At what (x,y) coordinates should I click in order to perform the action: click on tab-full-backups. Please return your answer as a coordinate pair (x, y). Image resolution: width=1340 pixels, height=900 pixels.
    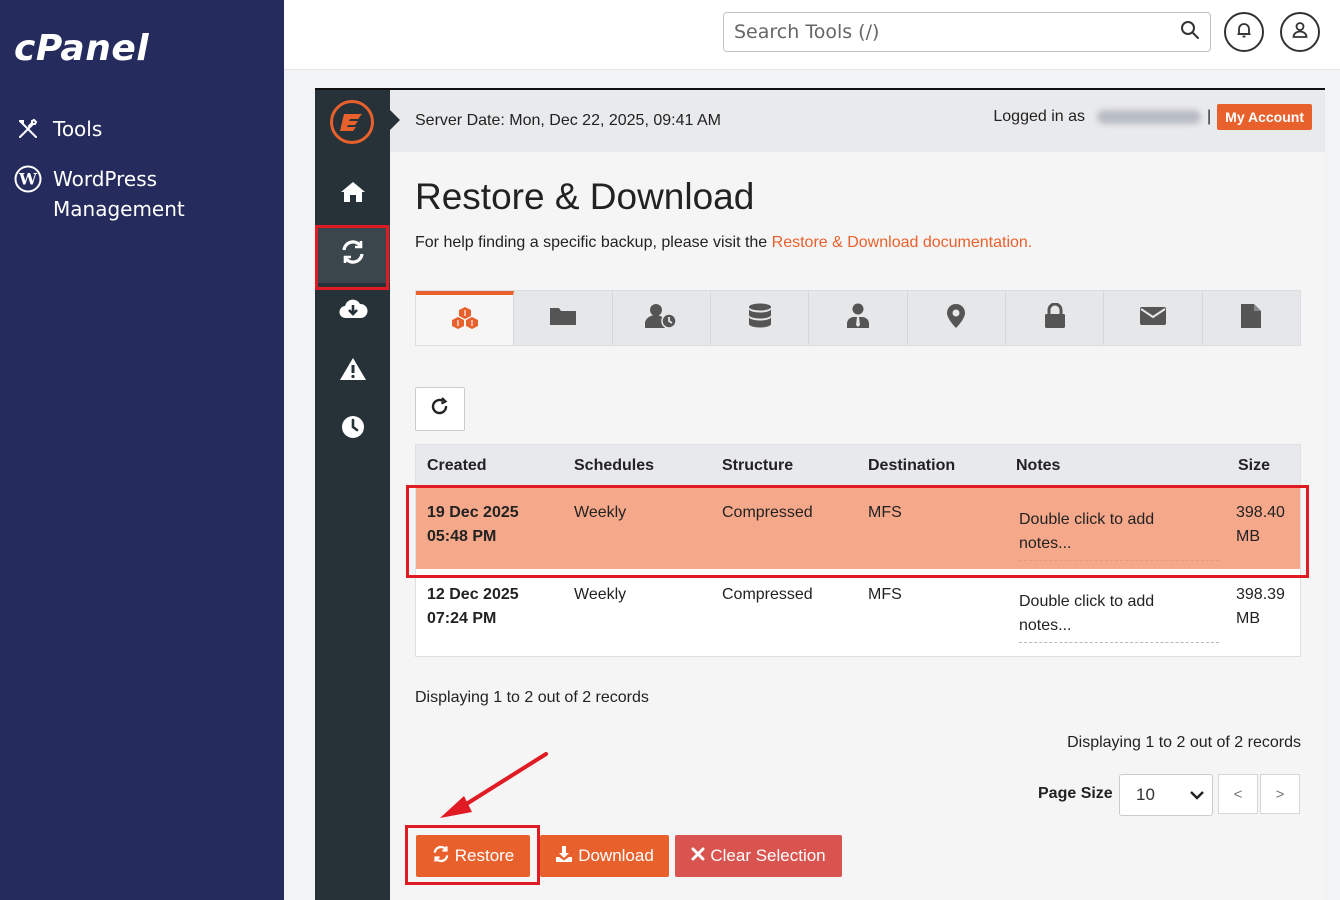
    Looking at the image, I should click on (465, 318).